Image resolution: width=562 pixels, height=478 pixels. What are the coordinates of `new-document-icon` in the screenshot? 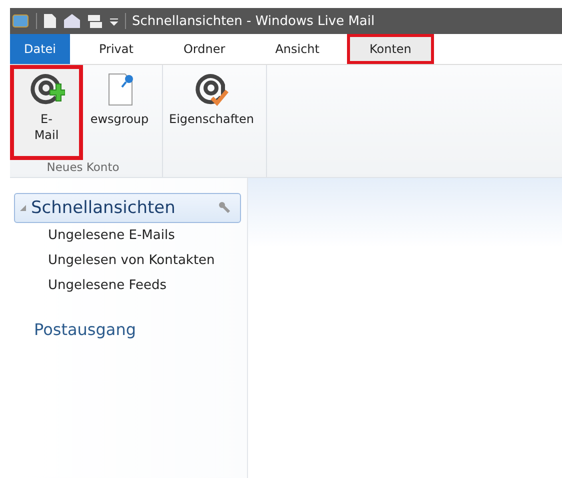 It's located at (50, 21).